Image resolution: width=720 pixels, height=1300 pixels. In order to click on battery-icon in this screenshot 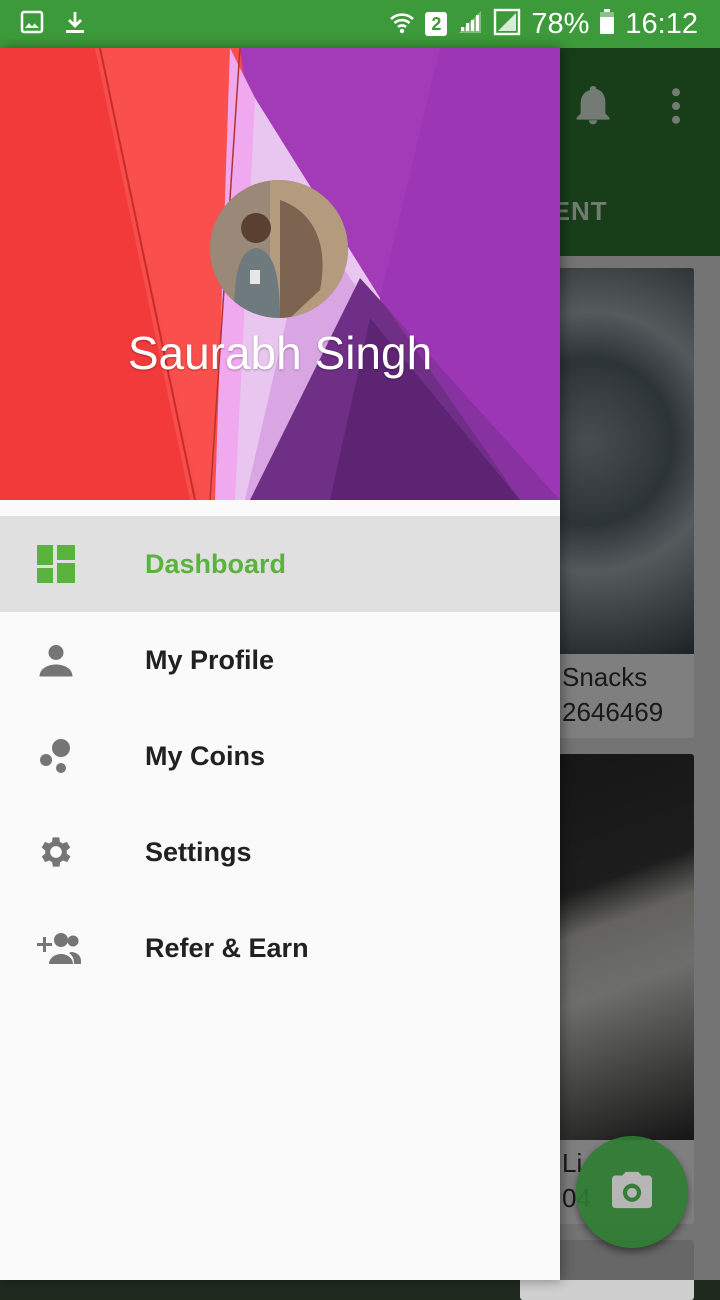, I will do `click(607, 24)`.